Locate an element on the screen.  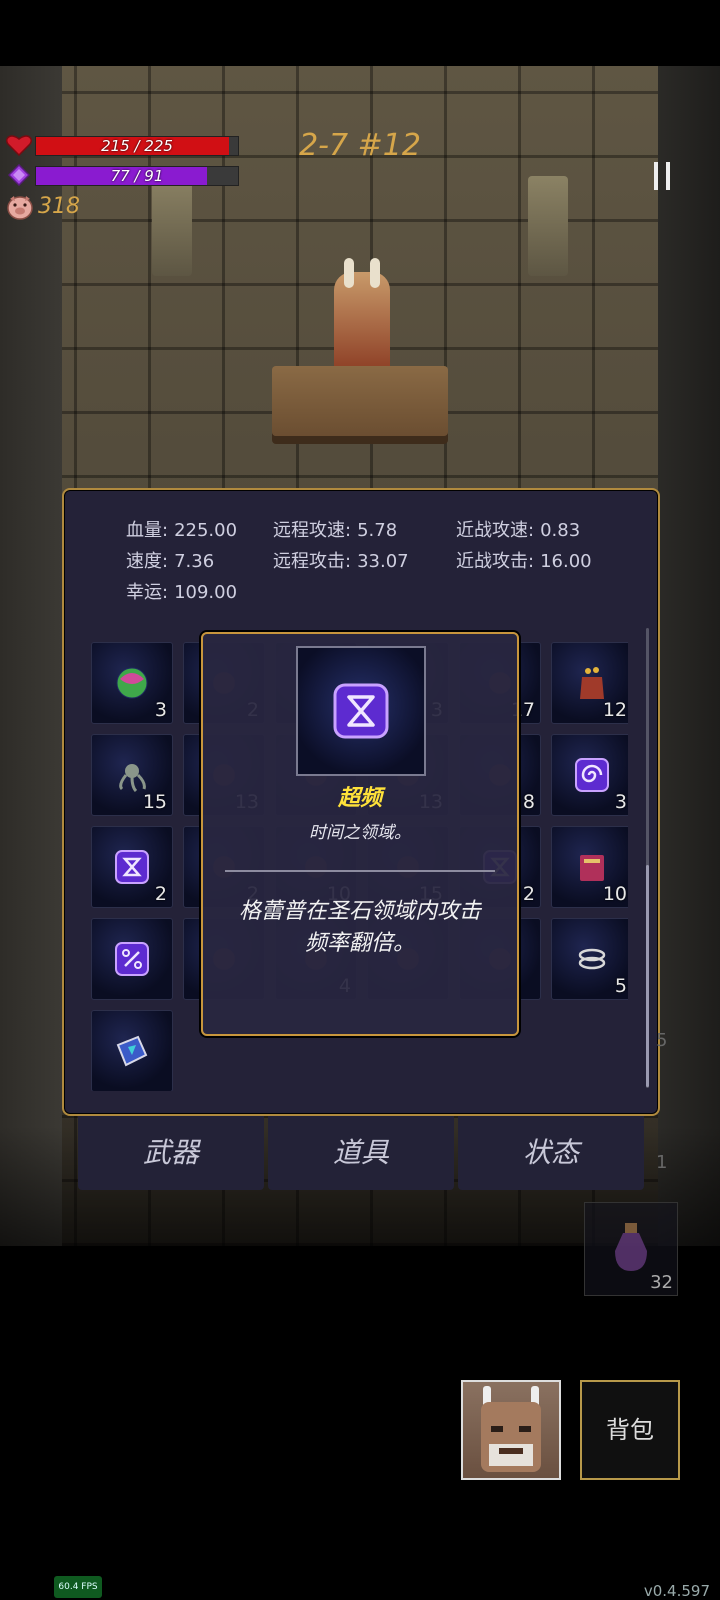
tooltip-divider is located at coordinates (360, 871).